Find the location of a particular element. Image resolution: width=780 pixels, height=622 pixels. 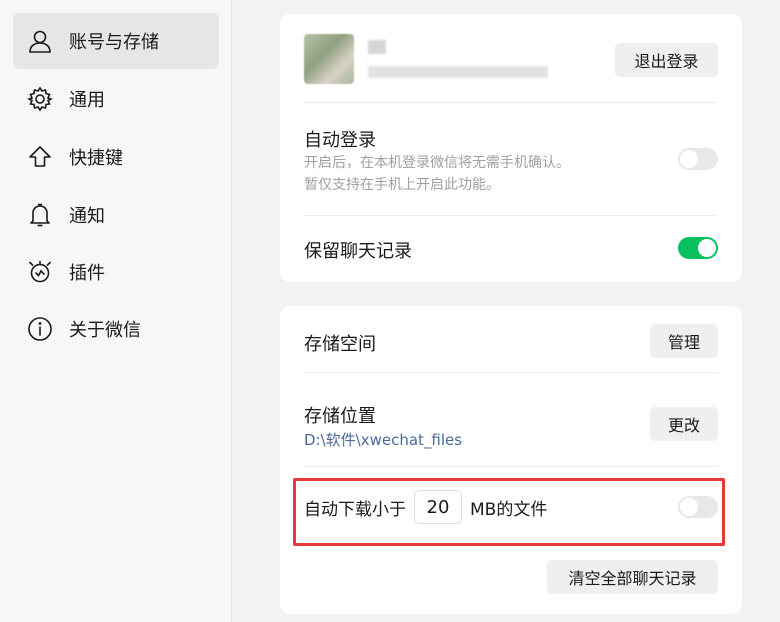

avatar is located at coordinates (329, 59).